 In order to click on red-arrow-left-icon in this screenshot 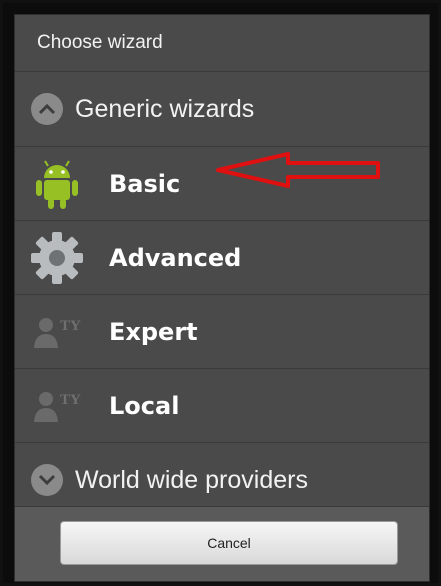, I will do `click(298, 170)`.